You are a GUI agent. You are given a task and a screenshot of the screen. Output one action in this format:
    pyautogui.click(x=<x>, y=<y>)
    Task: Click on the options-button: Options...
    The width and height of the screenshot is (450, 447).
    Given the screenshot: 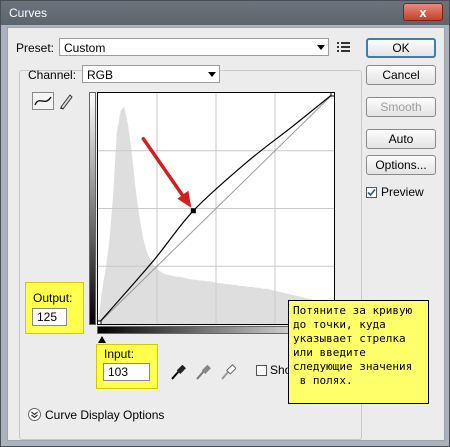 What is the action you would take?
    pyautogui.click(x=401, y=165)
    